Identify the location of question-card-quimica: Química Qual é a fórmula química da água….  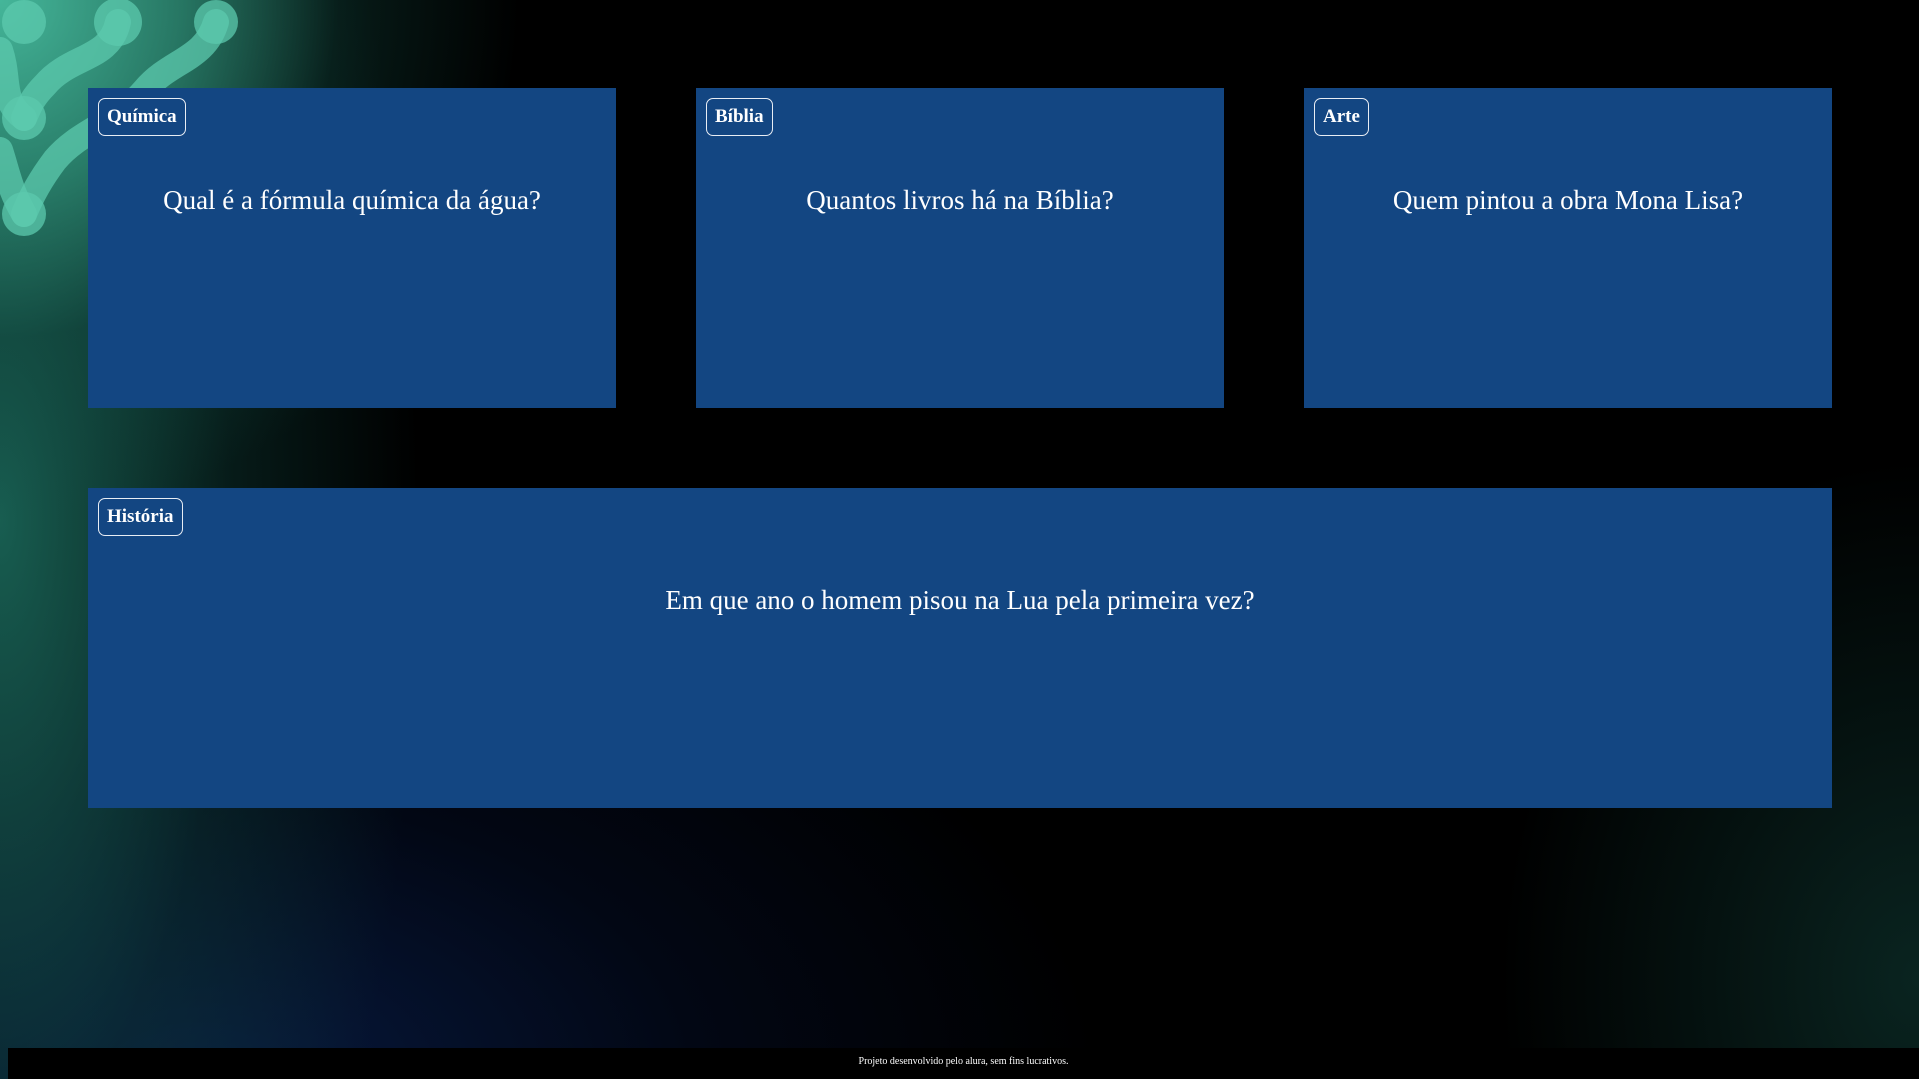
(352, 248).